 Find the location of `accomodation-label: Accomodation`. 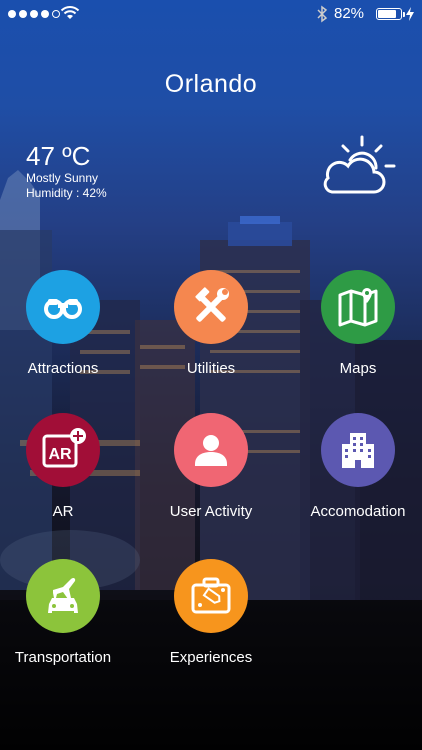

accomodation-label: Accomodation is located at coordinates (358, 511).